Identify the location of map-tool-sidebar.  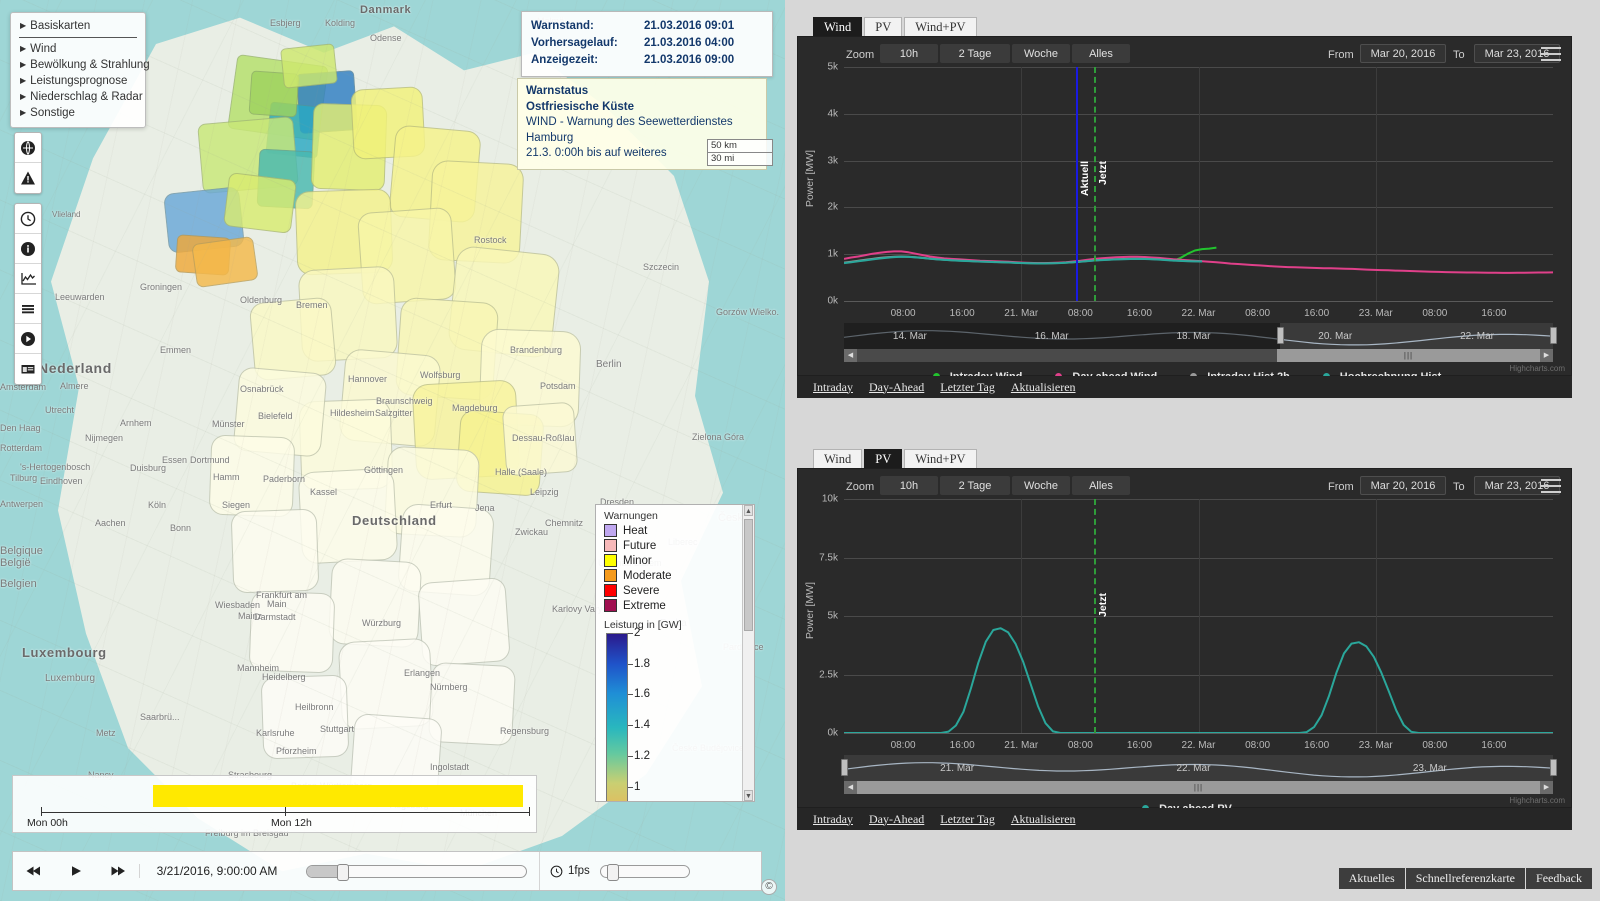
(28, 263).